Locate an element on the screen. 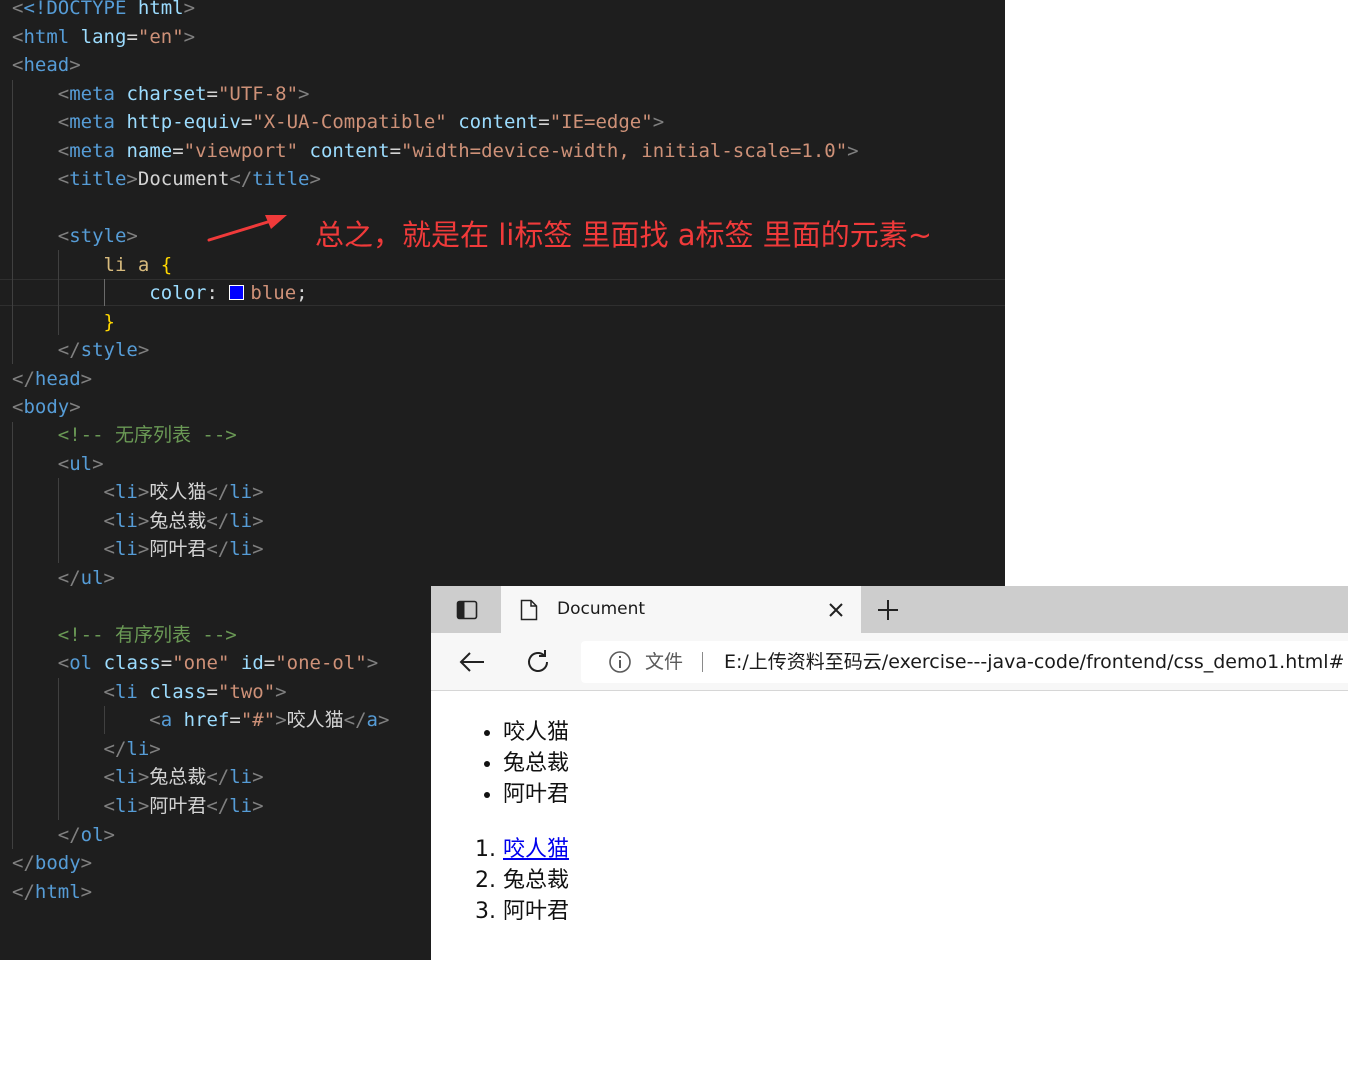 This screenshot has width=1348, height=1073. tag-name: html is located at coordinates (46, 37).